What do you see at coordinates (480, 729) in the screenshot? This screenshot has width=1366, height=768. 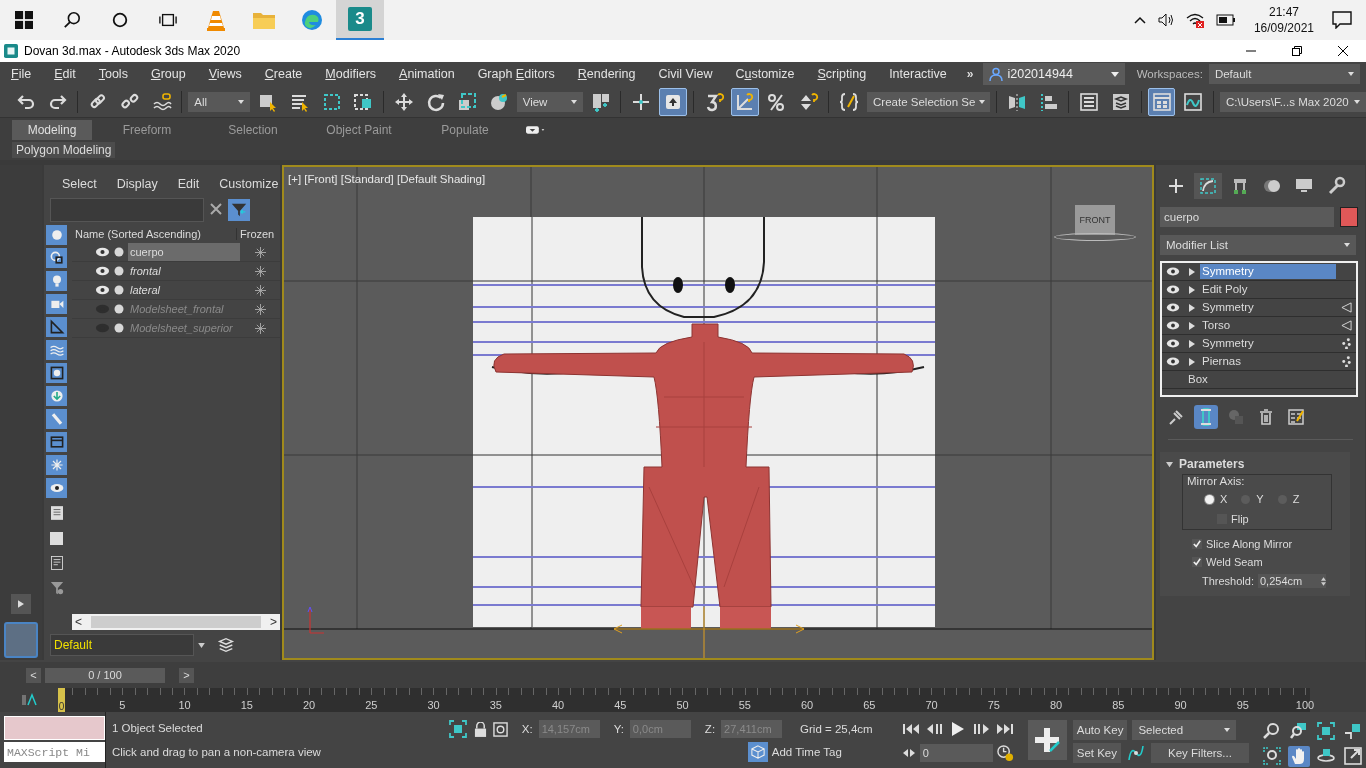 I see `lock-icon` at bounding box center [480, 729].